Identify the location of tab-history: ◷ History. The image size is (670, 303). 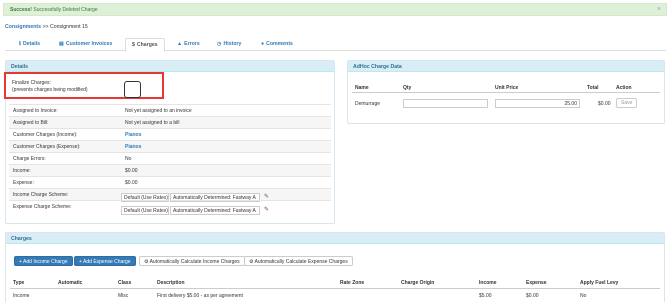
(229, 44).